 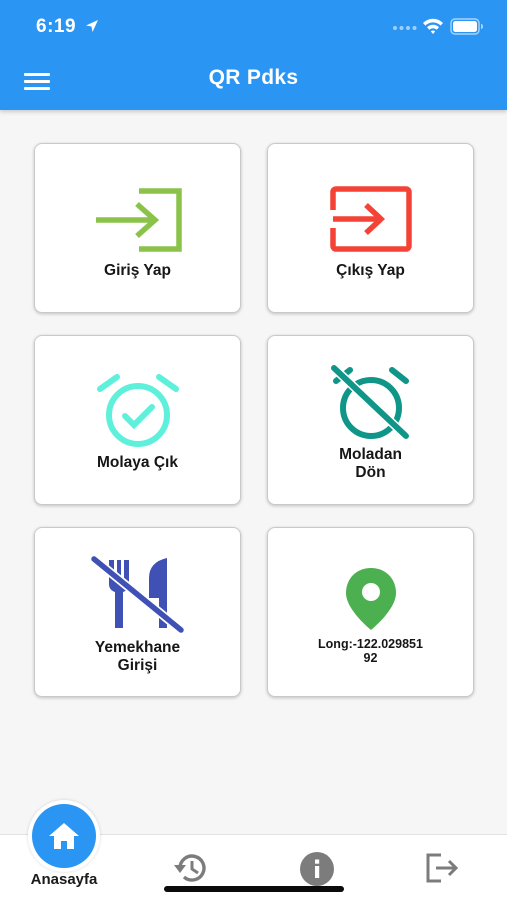 I want to click on cafeteria-entry-button: Yemekhane Girişi, so click(x=137, y=612).